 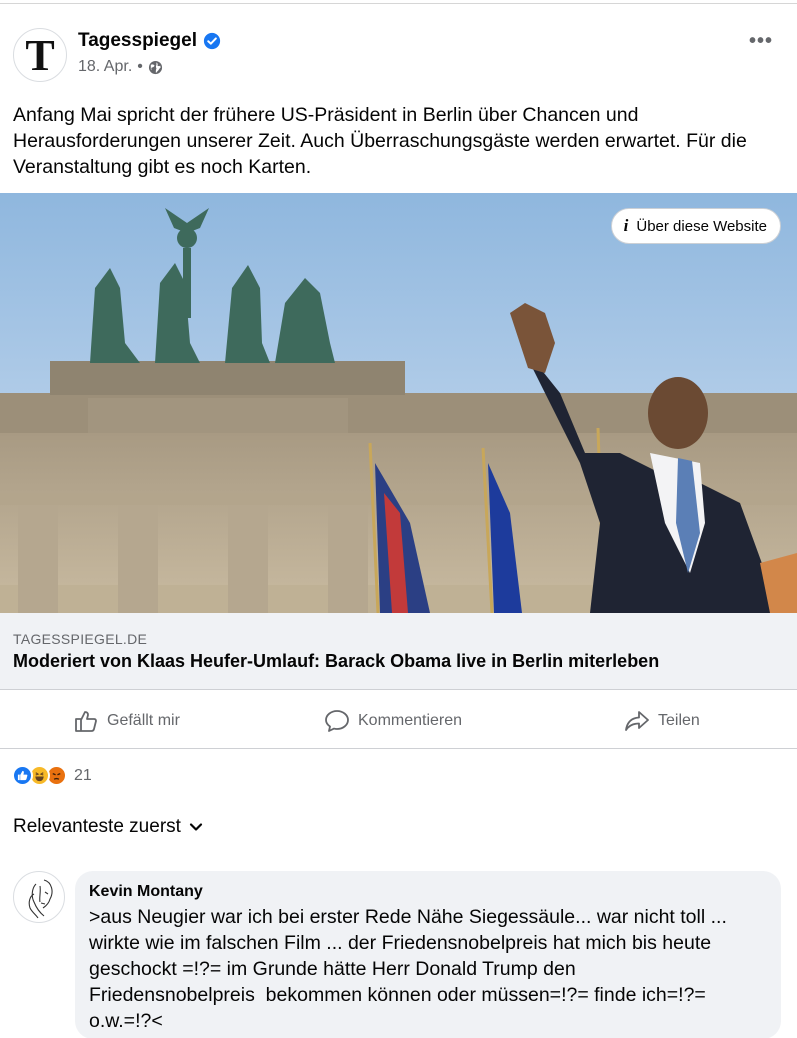 What do you see at coordinates (52, 775) in the screenshot?
I see `reactions-summary: 21` at bounding box center [52, 775].